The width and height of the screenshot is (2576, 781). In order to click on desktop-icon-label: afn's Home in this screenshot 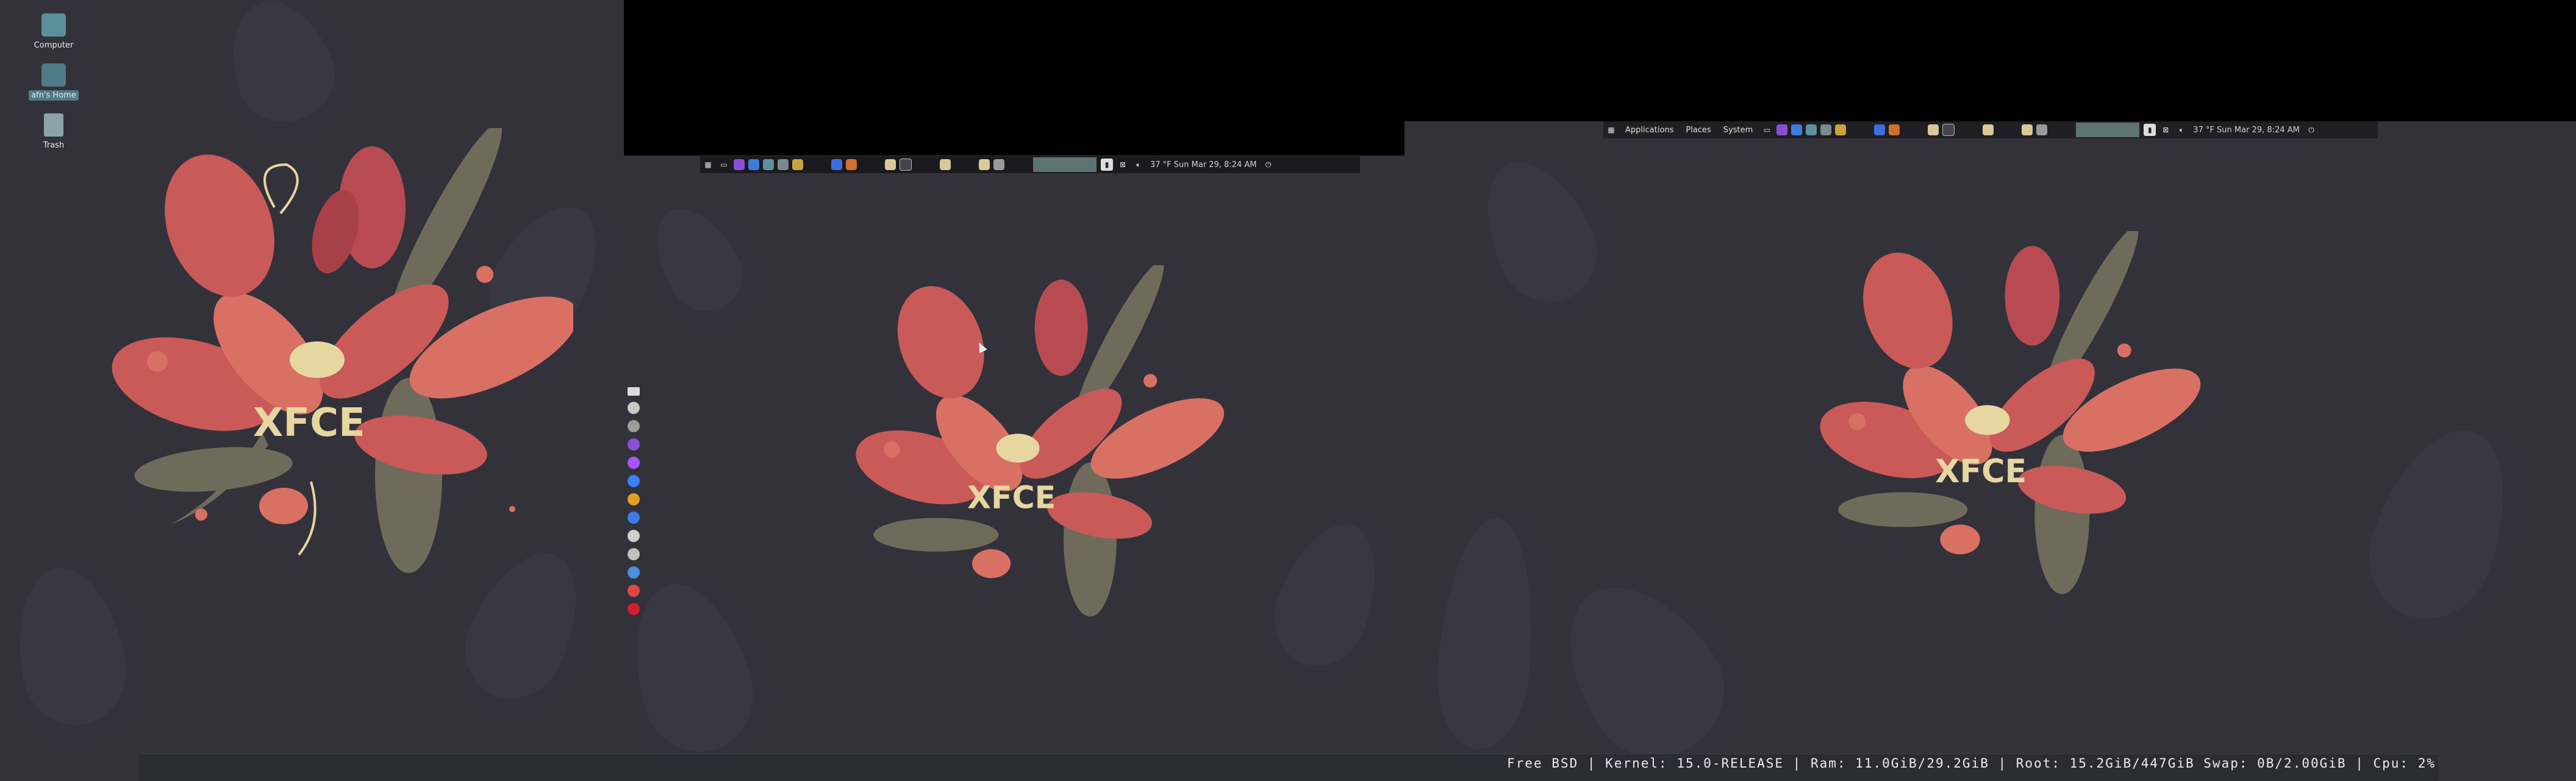, I will do `click(54, 96)`.